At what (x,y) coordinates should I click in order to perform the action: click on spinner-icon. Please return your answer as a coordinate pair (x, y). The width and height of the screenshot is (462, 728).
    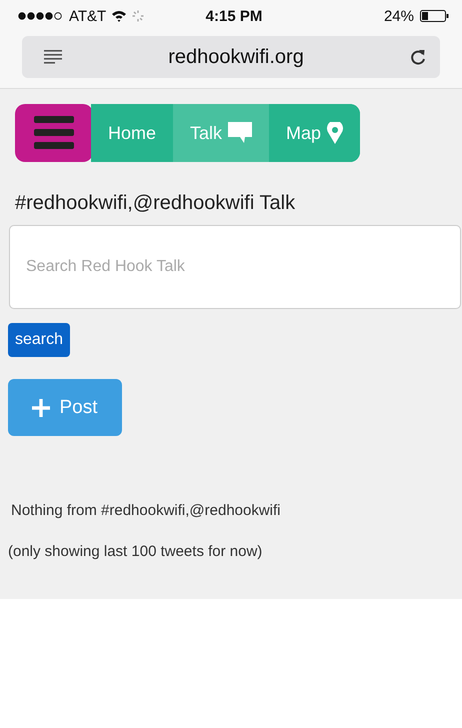
    Looking at the image, I should click on (138, 16).